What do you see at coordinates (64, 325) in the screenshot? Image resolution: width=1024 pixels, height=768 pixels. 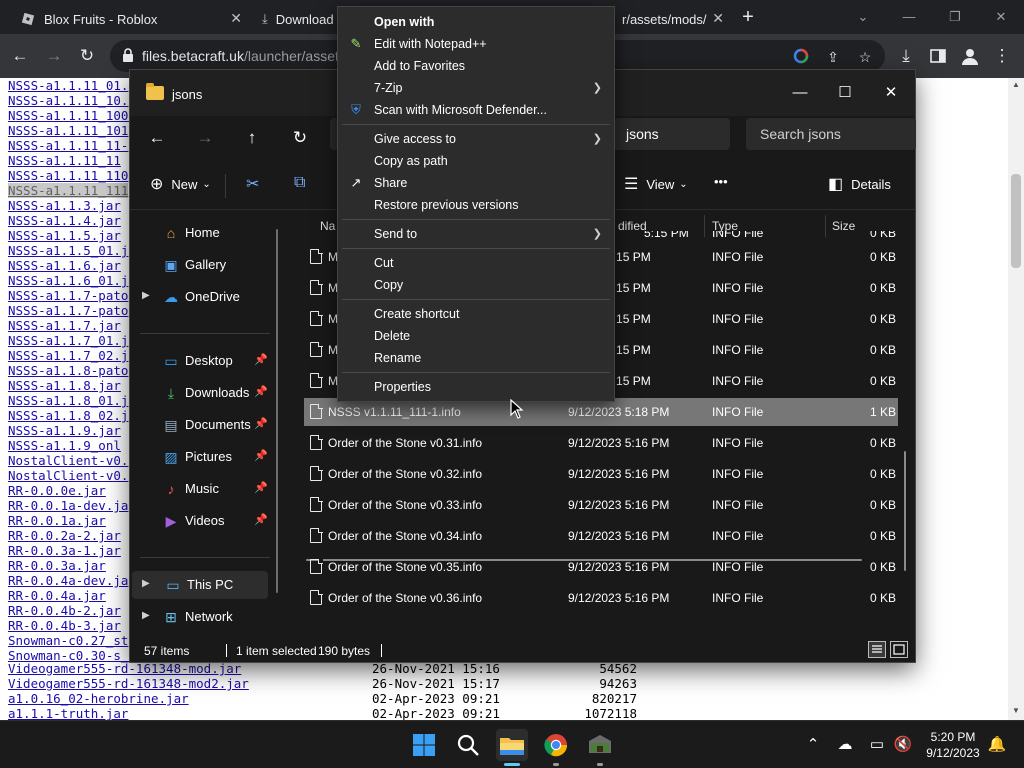 I see `file-link: NSSS-a1.1.7.jar` at bounding box center [64, 325].